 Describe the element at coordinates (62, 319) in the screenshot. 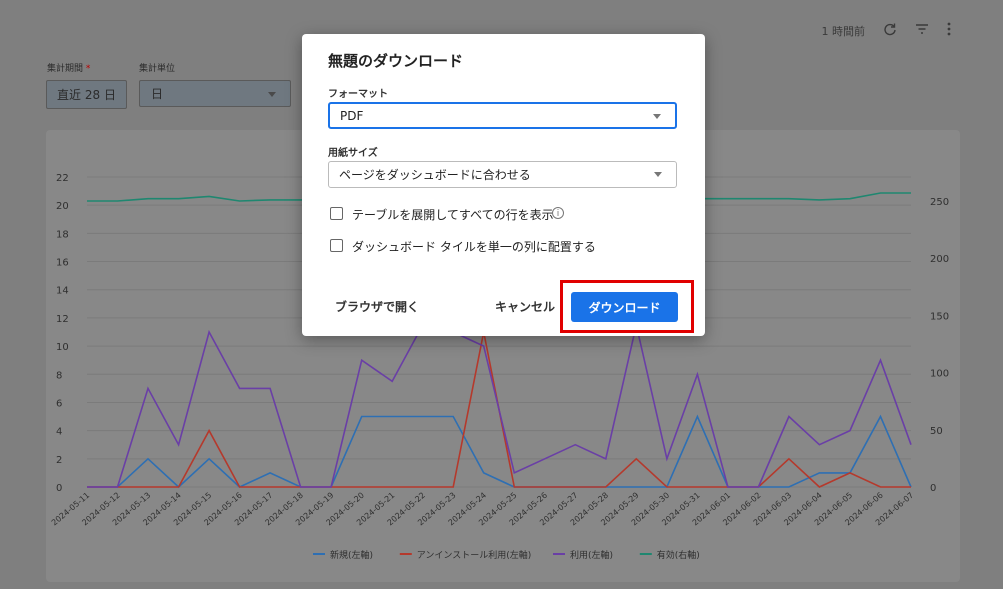

I see `y-left-tick-label: 12` at that location.